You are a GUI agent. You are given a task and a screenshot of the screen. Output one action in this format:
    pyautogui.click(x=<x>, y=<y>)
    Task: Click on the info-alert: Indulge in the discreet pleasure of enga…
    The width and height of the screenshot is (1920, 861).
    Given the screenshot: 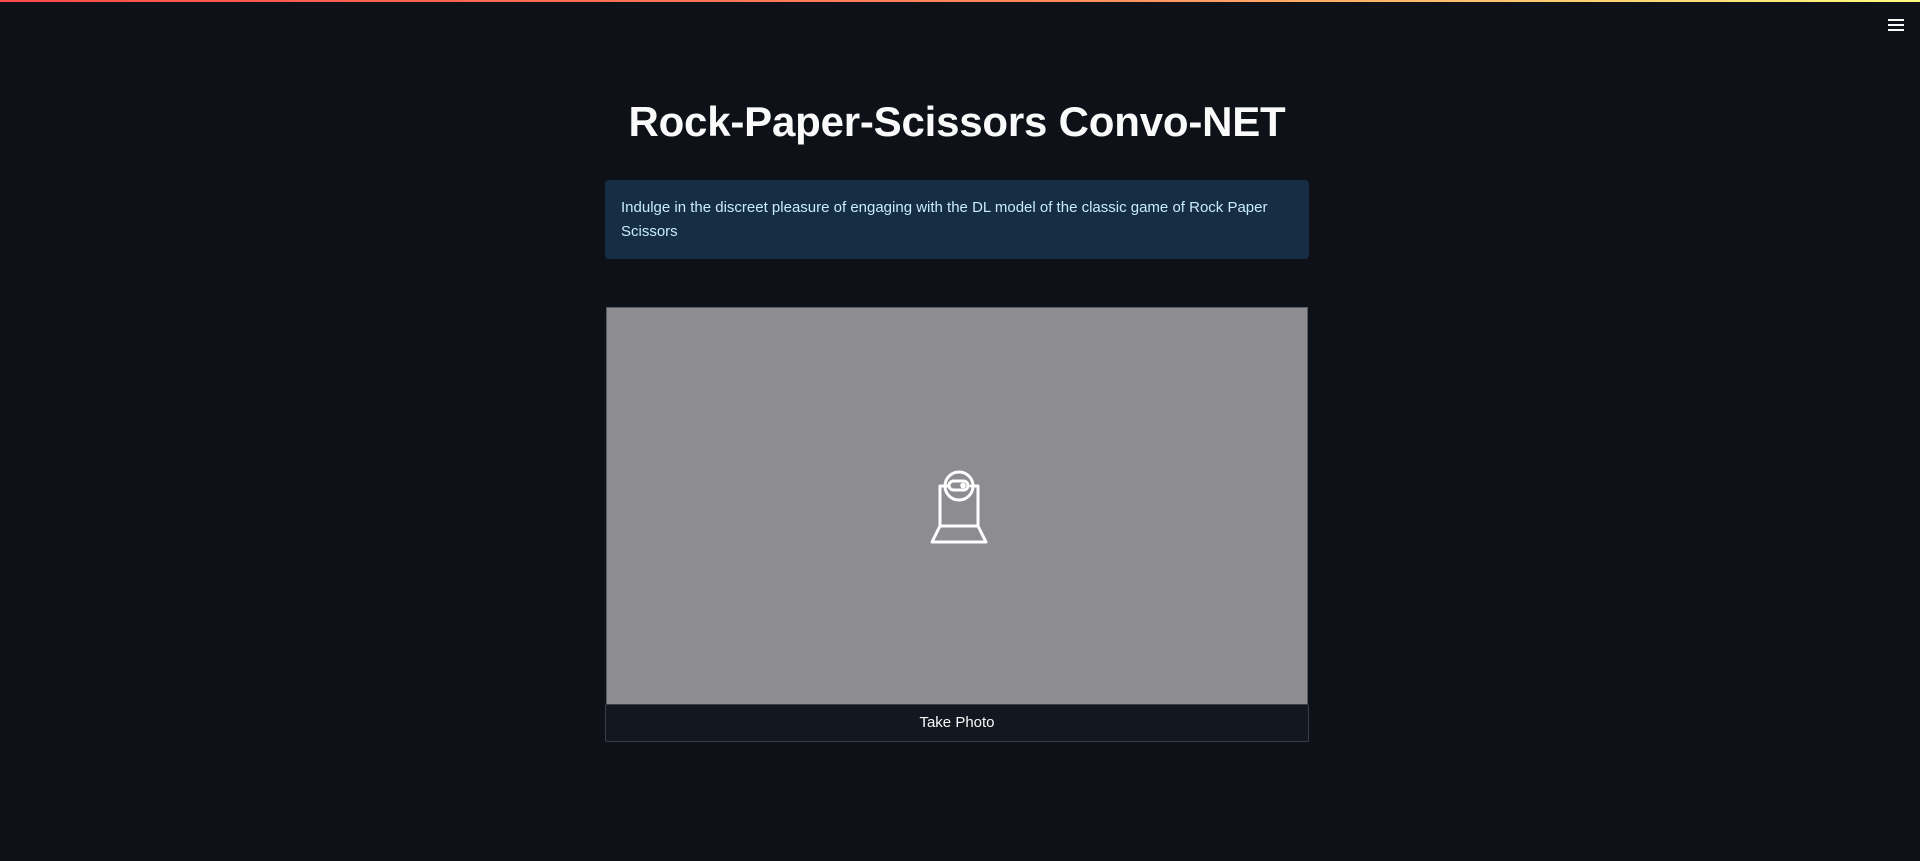 What is the action you would take?
    pyautogui.click(x=957, y=219)
    